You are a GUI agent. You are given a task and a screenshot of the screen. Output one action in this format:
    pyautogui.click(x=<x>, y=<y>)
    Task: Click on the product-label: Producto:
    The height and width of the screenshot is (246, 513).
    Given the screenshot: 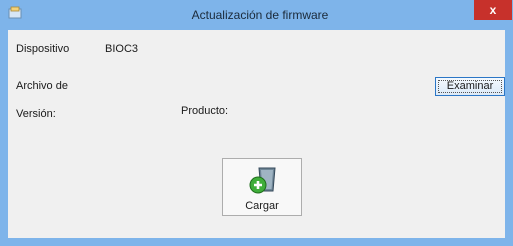 What is the action you would take?
    pyautogui.click(x=205, y=111)
    